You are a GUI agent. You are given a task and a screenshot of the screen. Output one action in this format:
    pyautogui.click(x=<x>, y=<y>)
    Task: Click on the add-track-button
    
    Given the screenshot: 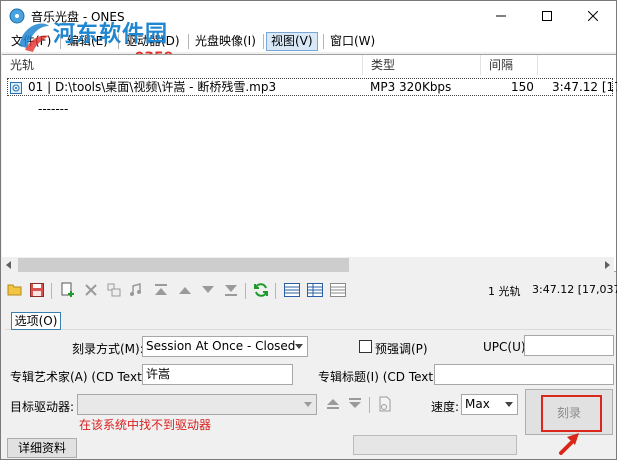 What is the action you would take?
    pyautogui.click(x=68, y=290)
    